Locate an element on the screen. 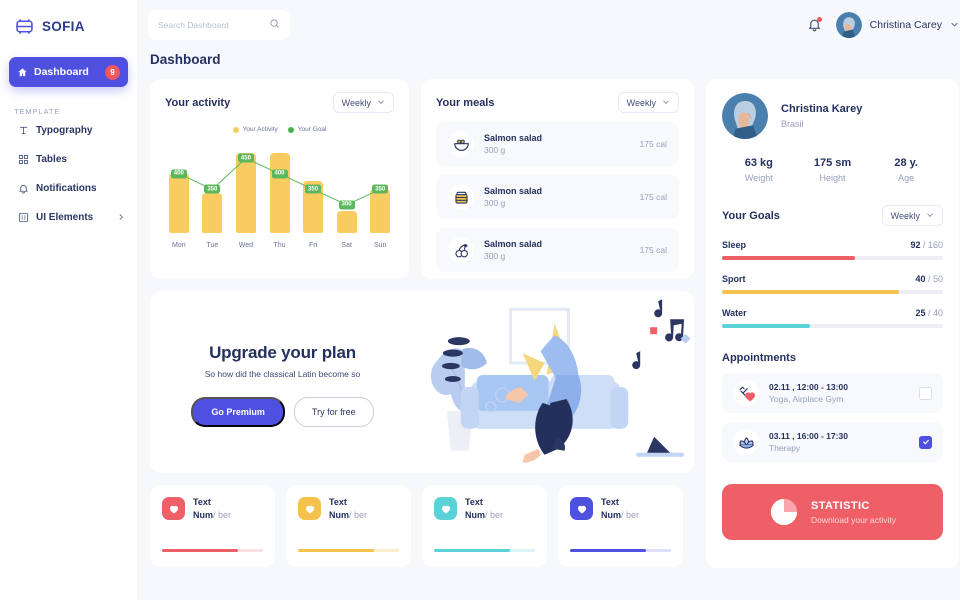  legend-label-goal: Your Goal is located at coordinates (312, 129).